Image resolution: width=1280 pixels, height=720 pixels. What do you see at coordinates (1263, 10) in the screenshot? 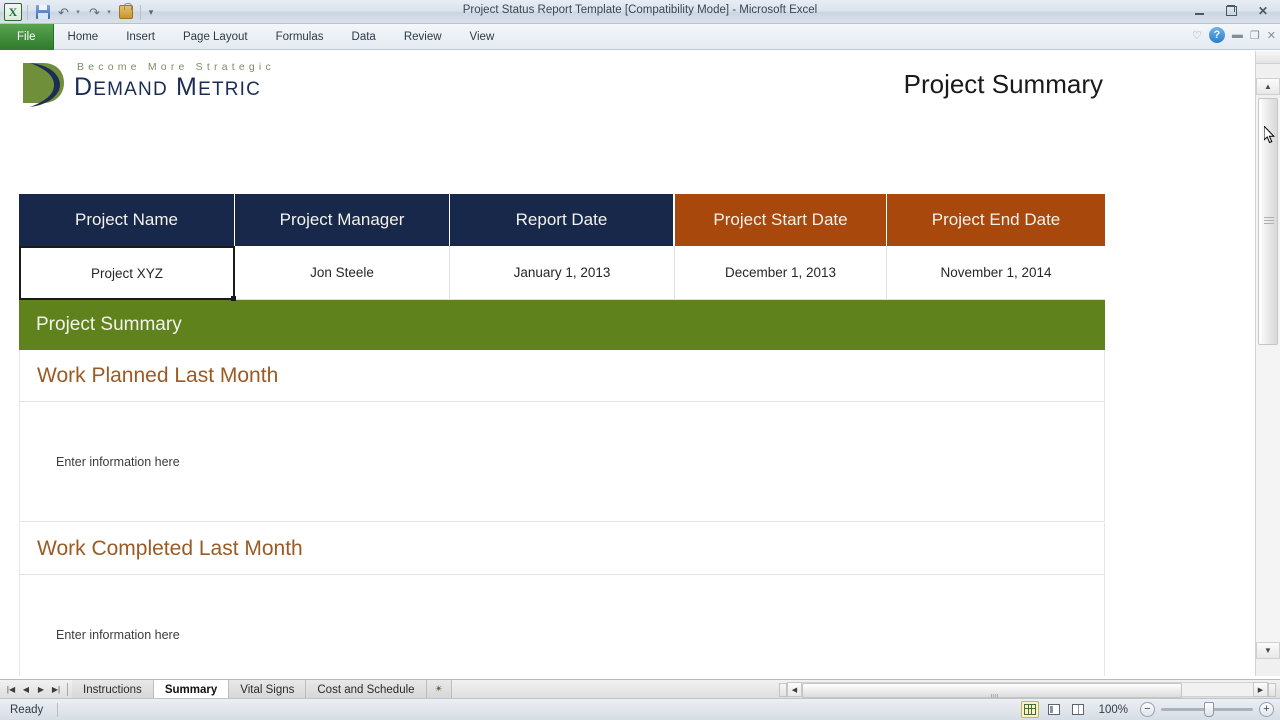
I see `close-button: ✕` at bounding box center [1263, 10].